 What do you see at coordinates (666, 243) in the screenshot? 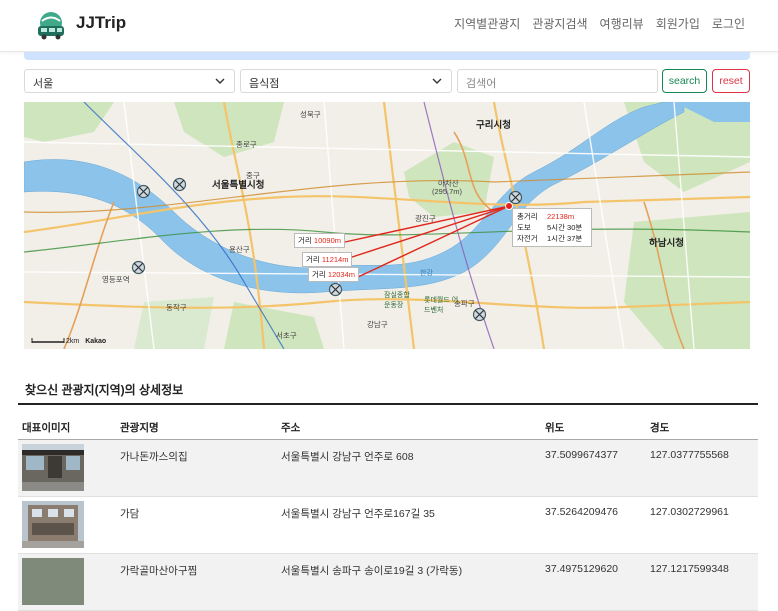
I see `map-label-hanam: 하남시청` at bounding box center [666, 243].